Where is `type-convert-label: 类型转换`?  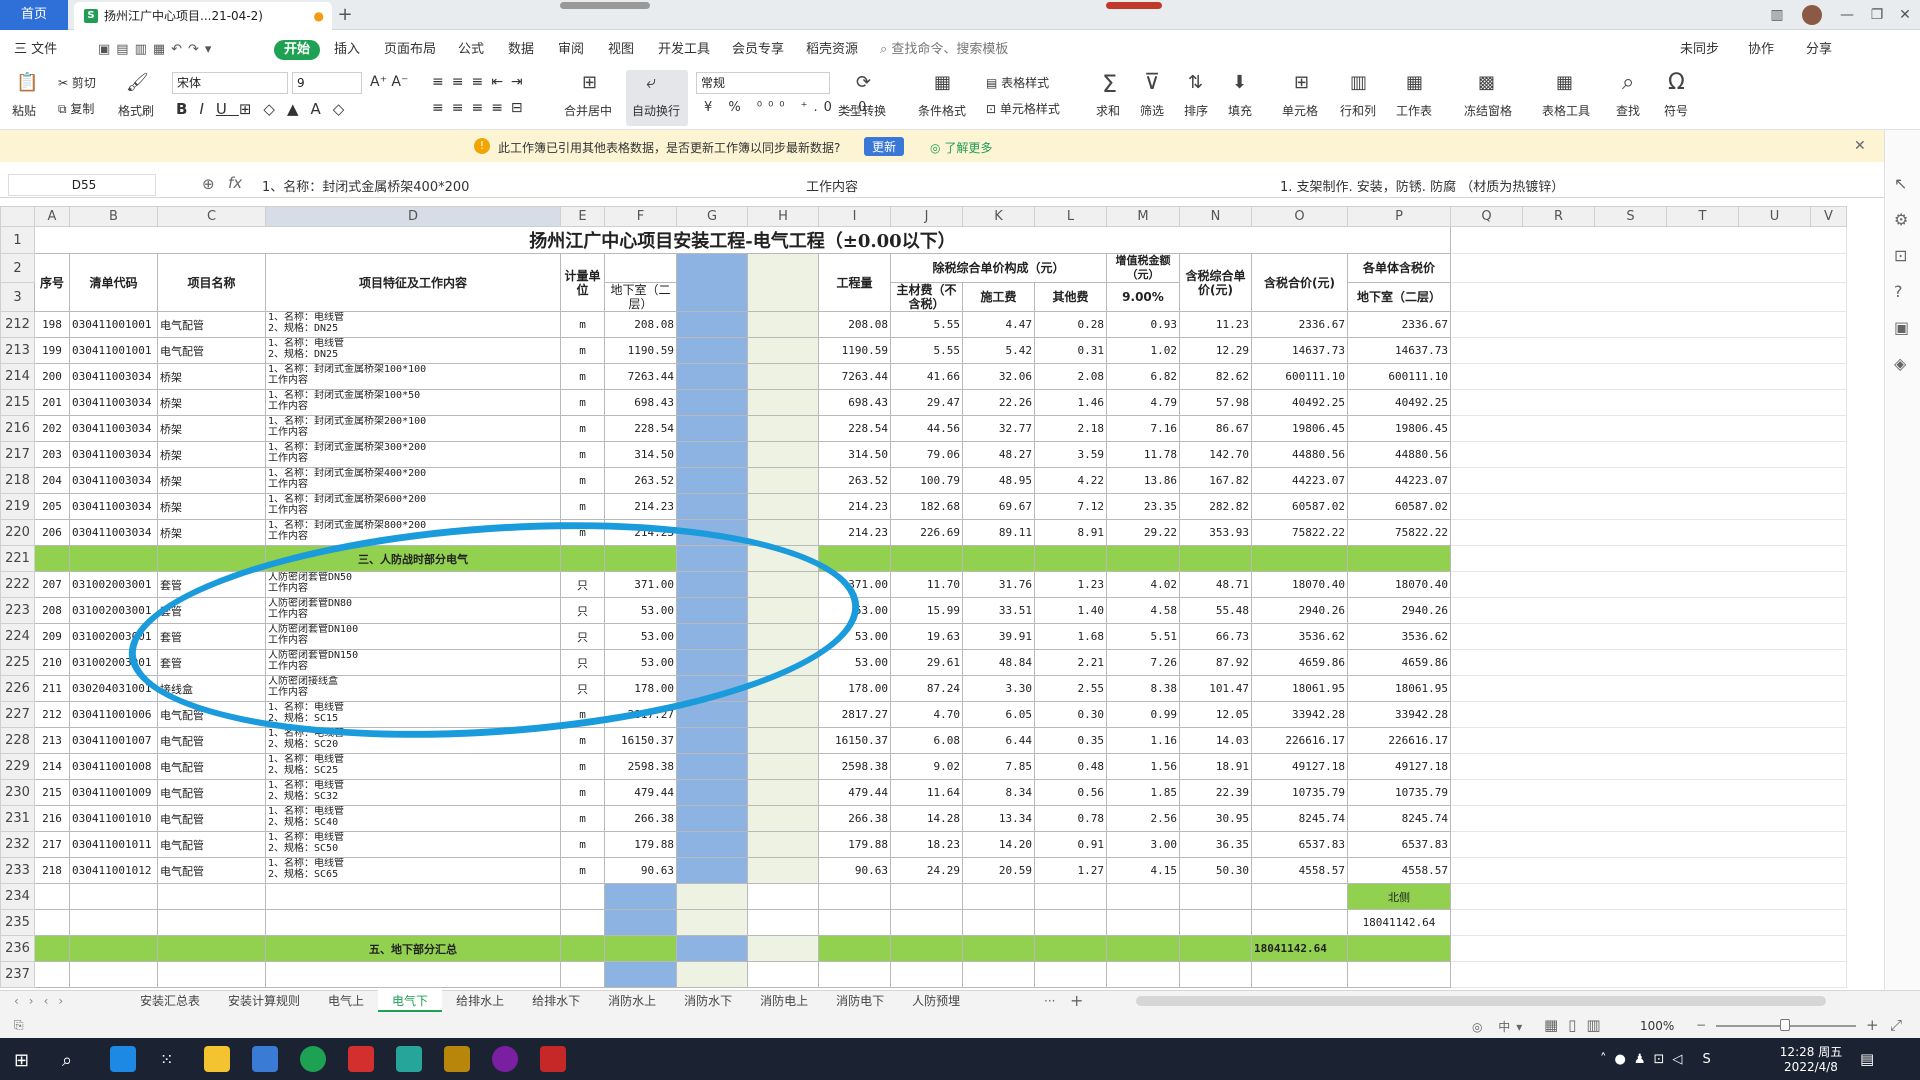
type-convert-label: 类型转换 is located at coordinates (862, 110).